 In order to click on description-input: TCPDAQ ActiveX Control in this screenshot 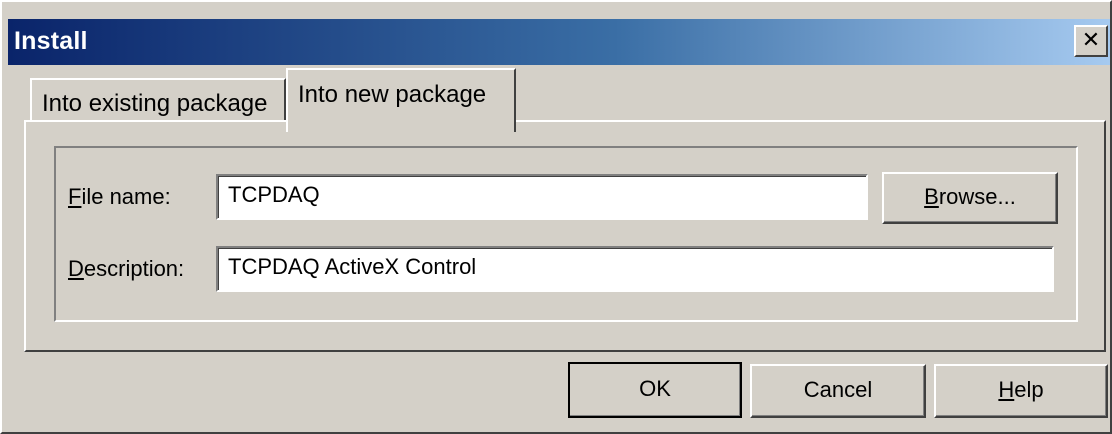, I will do `click(635, 269)`.